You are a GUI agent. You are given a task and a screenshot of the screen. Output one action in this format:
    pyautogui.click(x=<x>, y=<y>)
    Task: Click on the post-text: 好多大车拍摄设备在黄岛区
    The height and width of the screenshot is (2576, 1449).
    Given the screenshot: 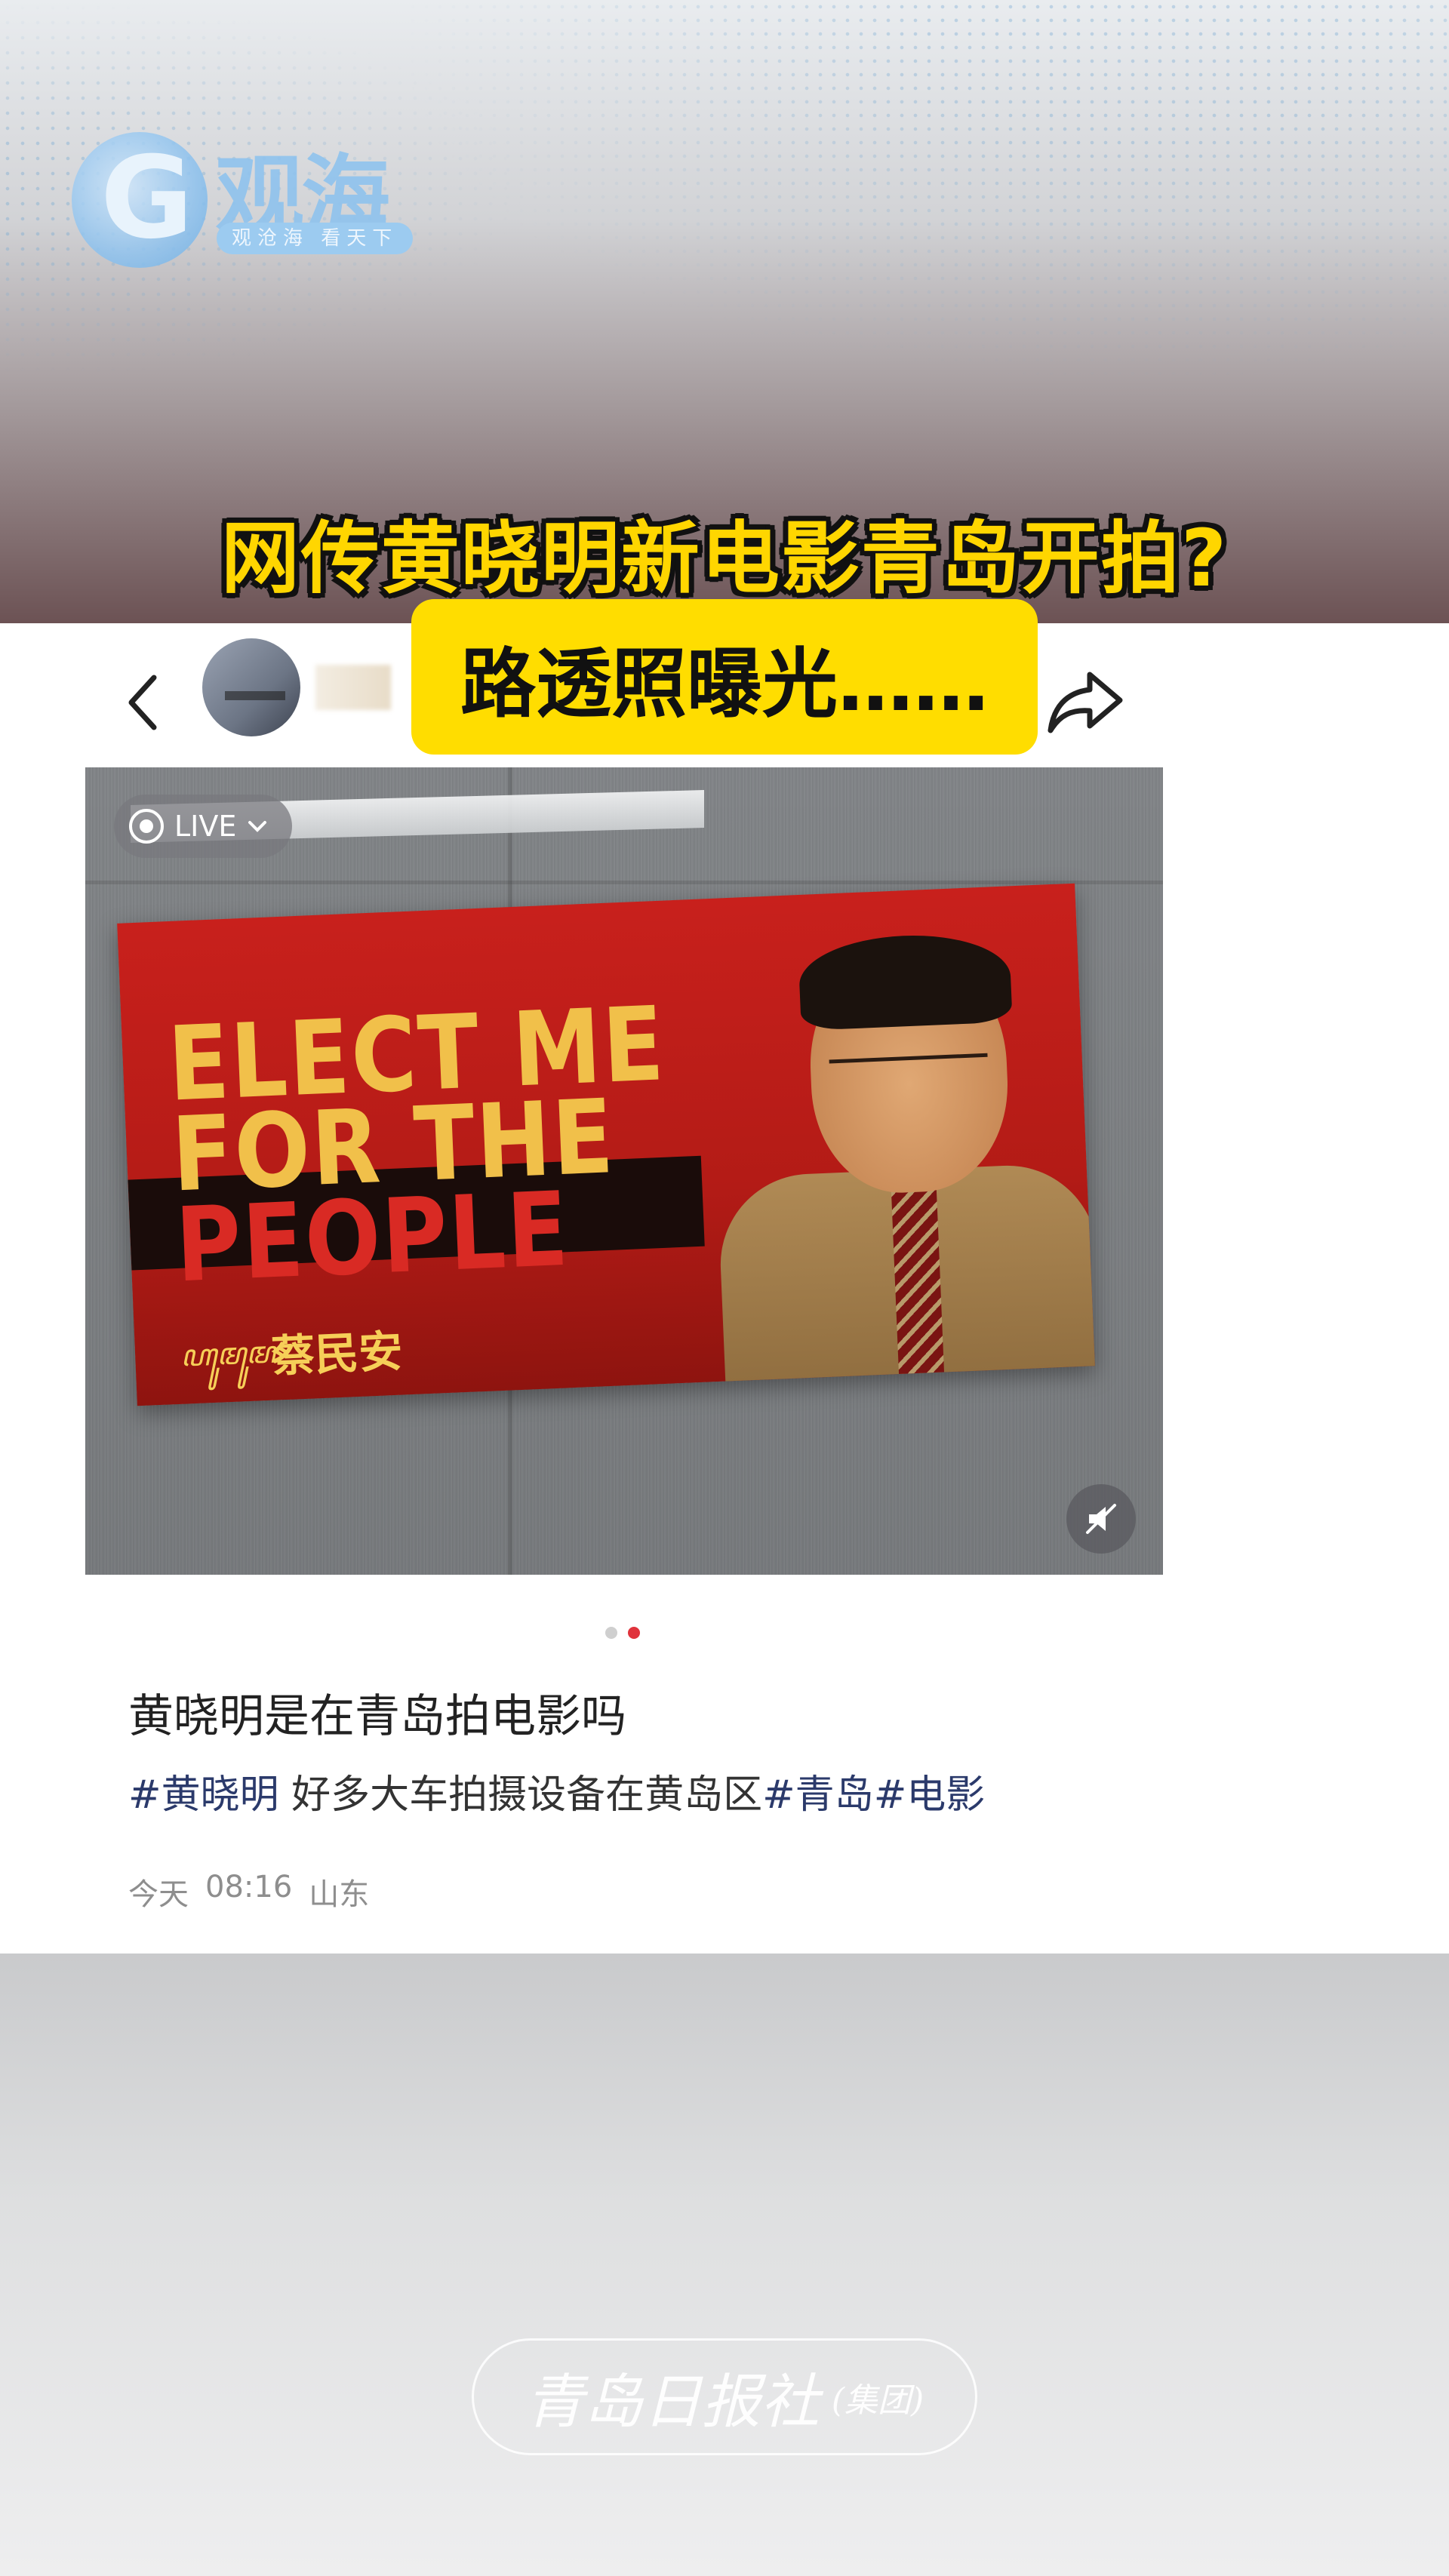 What is the action you would take?
    pyautogui.click(x=520, y=1795)
    